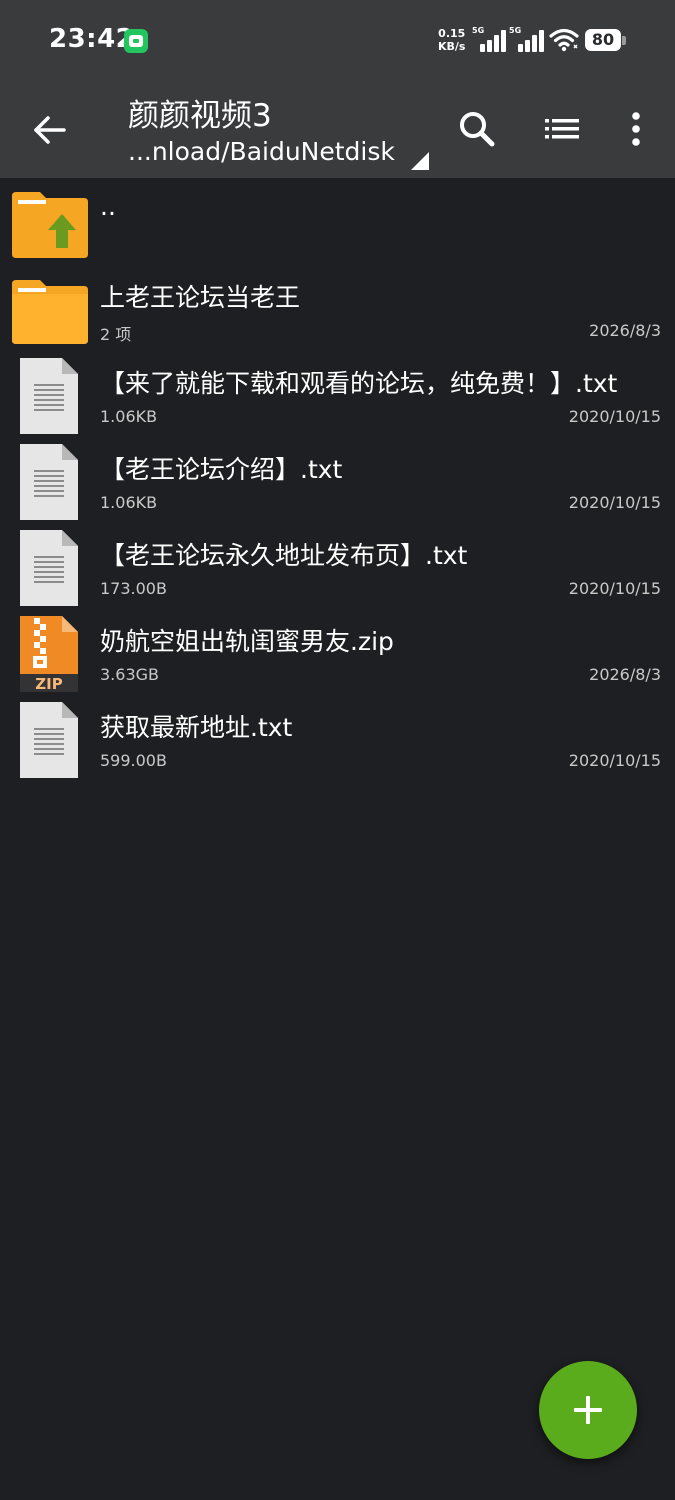 The image size is (675, 1500). I want to click on file-row-zip: ZIP 奶航空姐出轨闺蜜男友.zip 3.63GB 2026/8/3, so click(337, 655).